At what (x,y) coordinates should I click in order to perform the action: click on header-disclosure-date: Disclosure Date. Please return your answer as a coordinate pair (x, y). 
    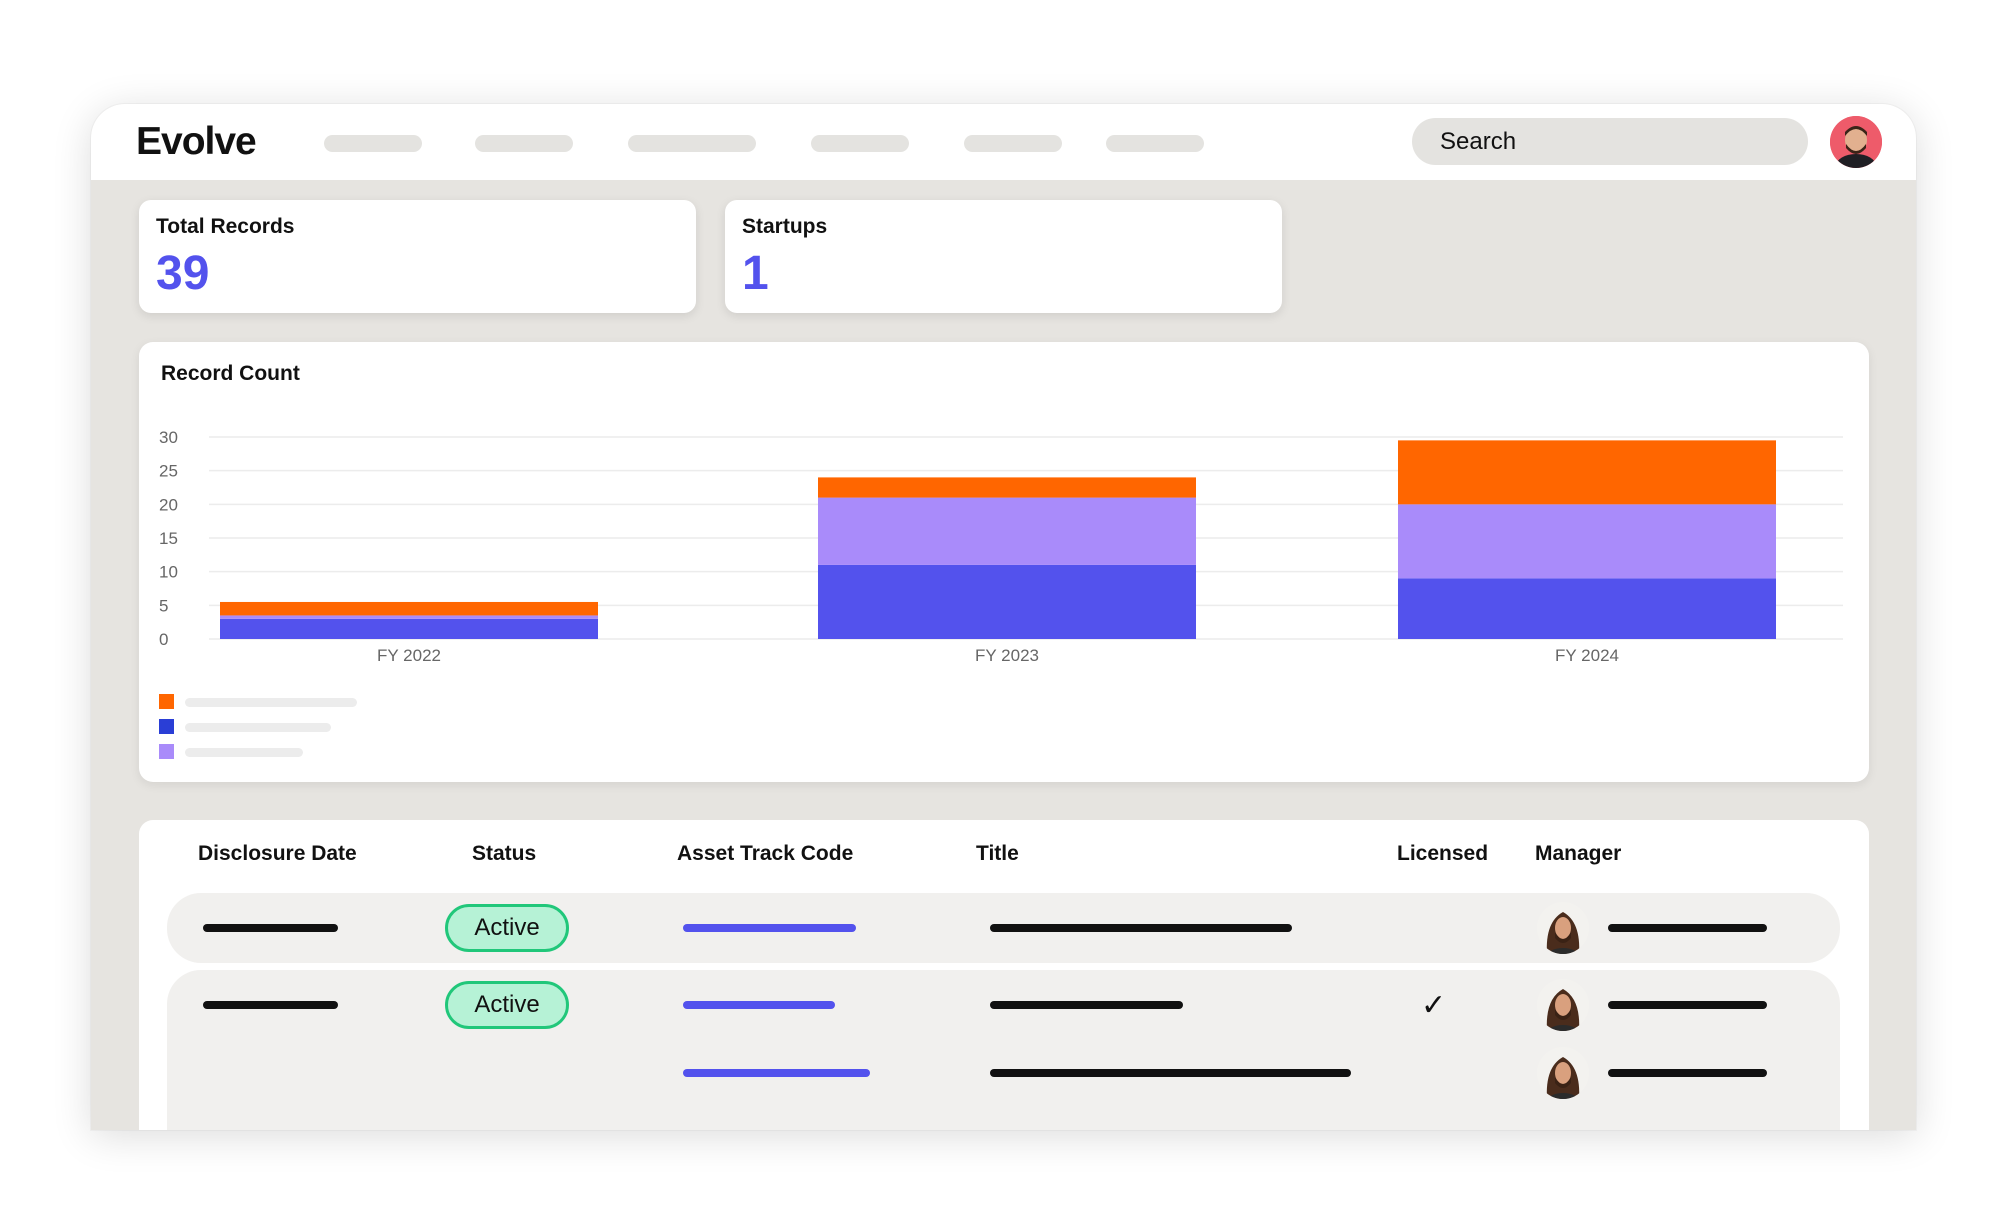
    Looking at the image, I should click on (277, 854).